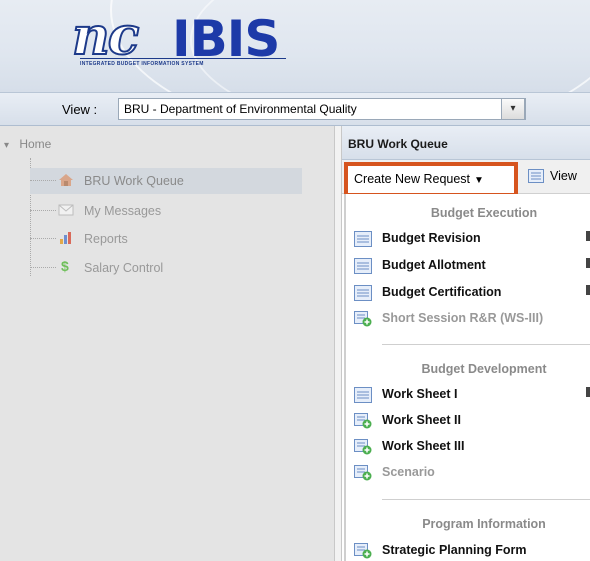 This screenshot has height=561, width=590. I want to click on sidebar-item-label: Reports, so click(106, 239).